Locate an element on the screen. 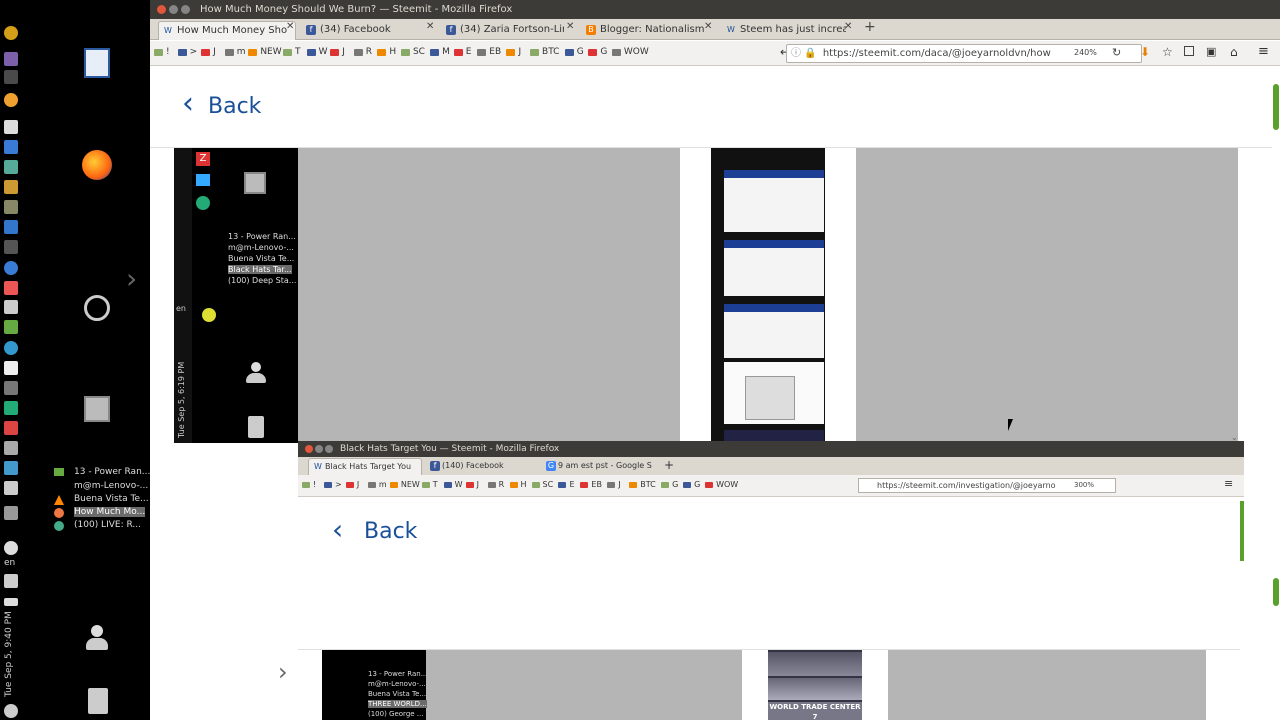  tab-zaria-fortson: f (34) Zaria Fortson-Lin is located at coordinates (503, 30).